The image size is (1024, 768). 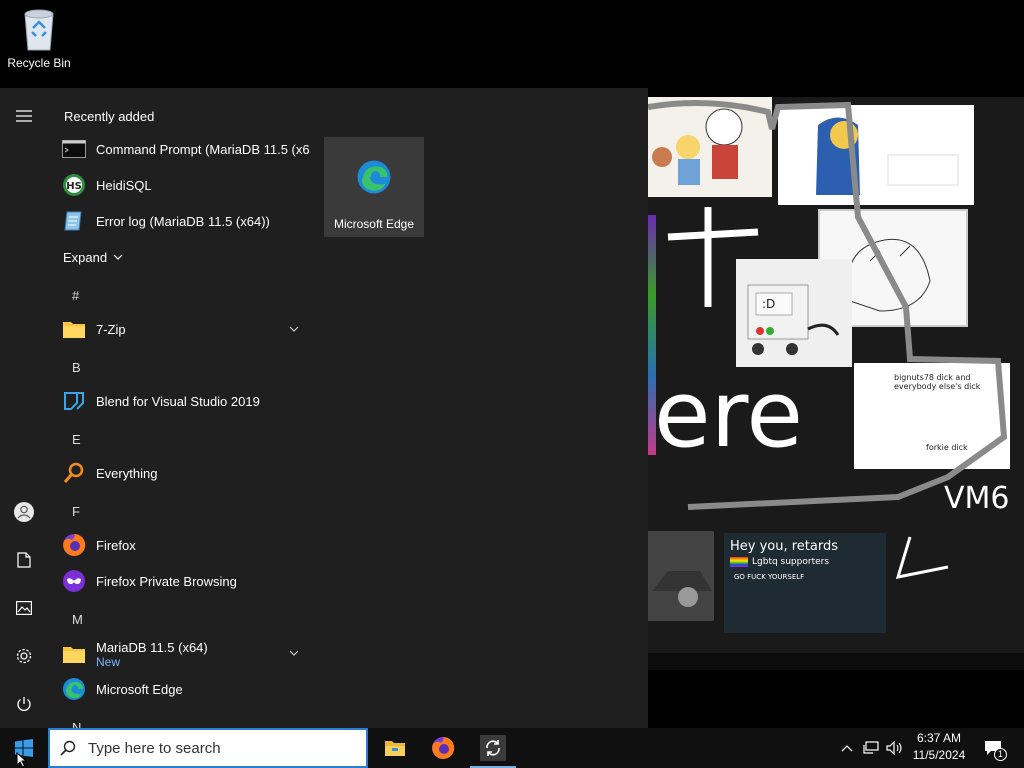 I want to click on expand-label: Expand, so click(x=85, y=257).